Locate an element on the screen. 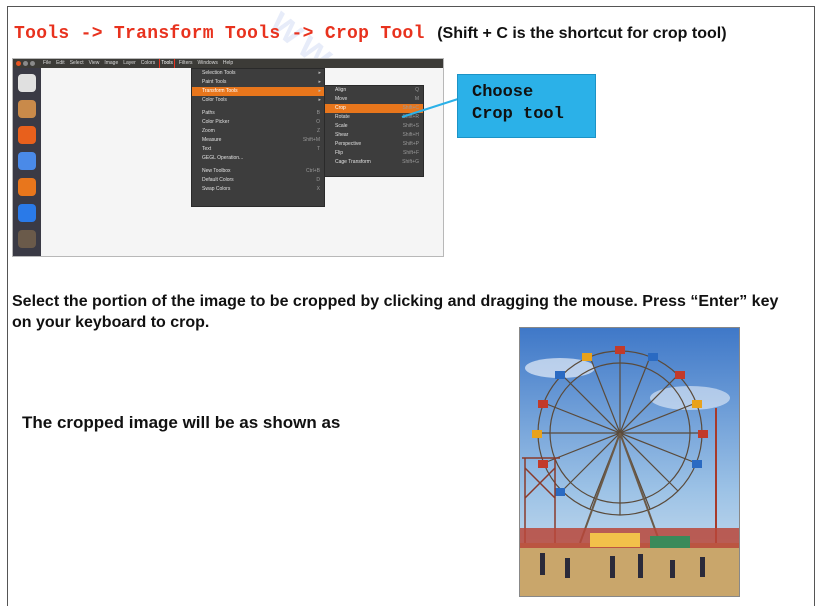 Image resolution: width=823 pixels, height=606 pixels. shortcut-hint: O is located at coordinates (318, 122).